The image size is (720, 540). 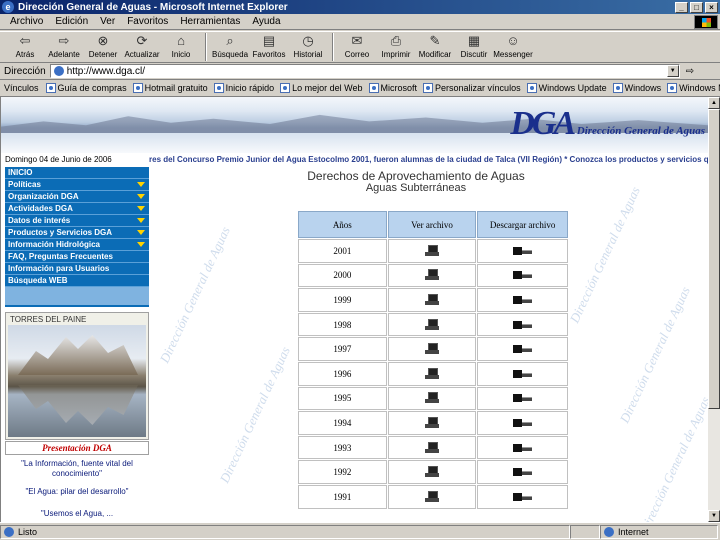 What do you see at coordinates (474, 47) in the screenshot?
I see `discuss-button: ▦ Discutir` at bounding box center [474, 47].